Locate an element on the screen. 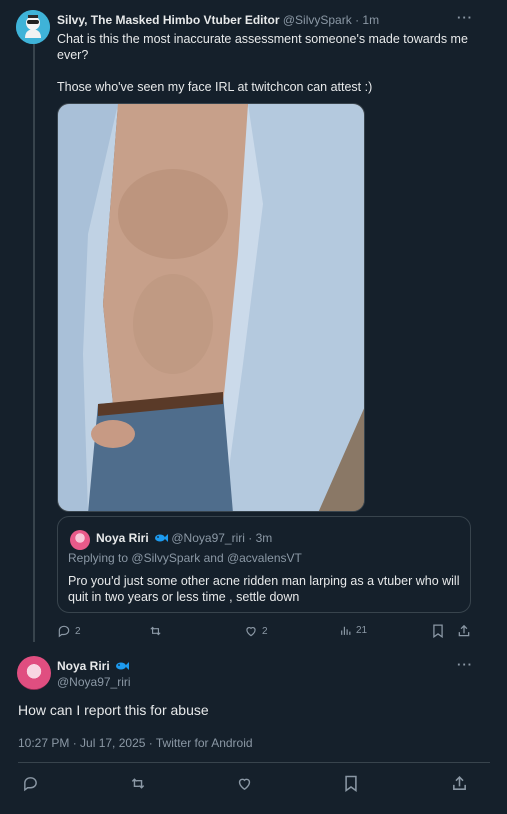 The width and height of the screenshot is (507, 814). tweet-actions: 2 2 21 is located at coordinates (253, 633).